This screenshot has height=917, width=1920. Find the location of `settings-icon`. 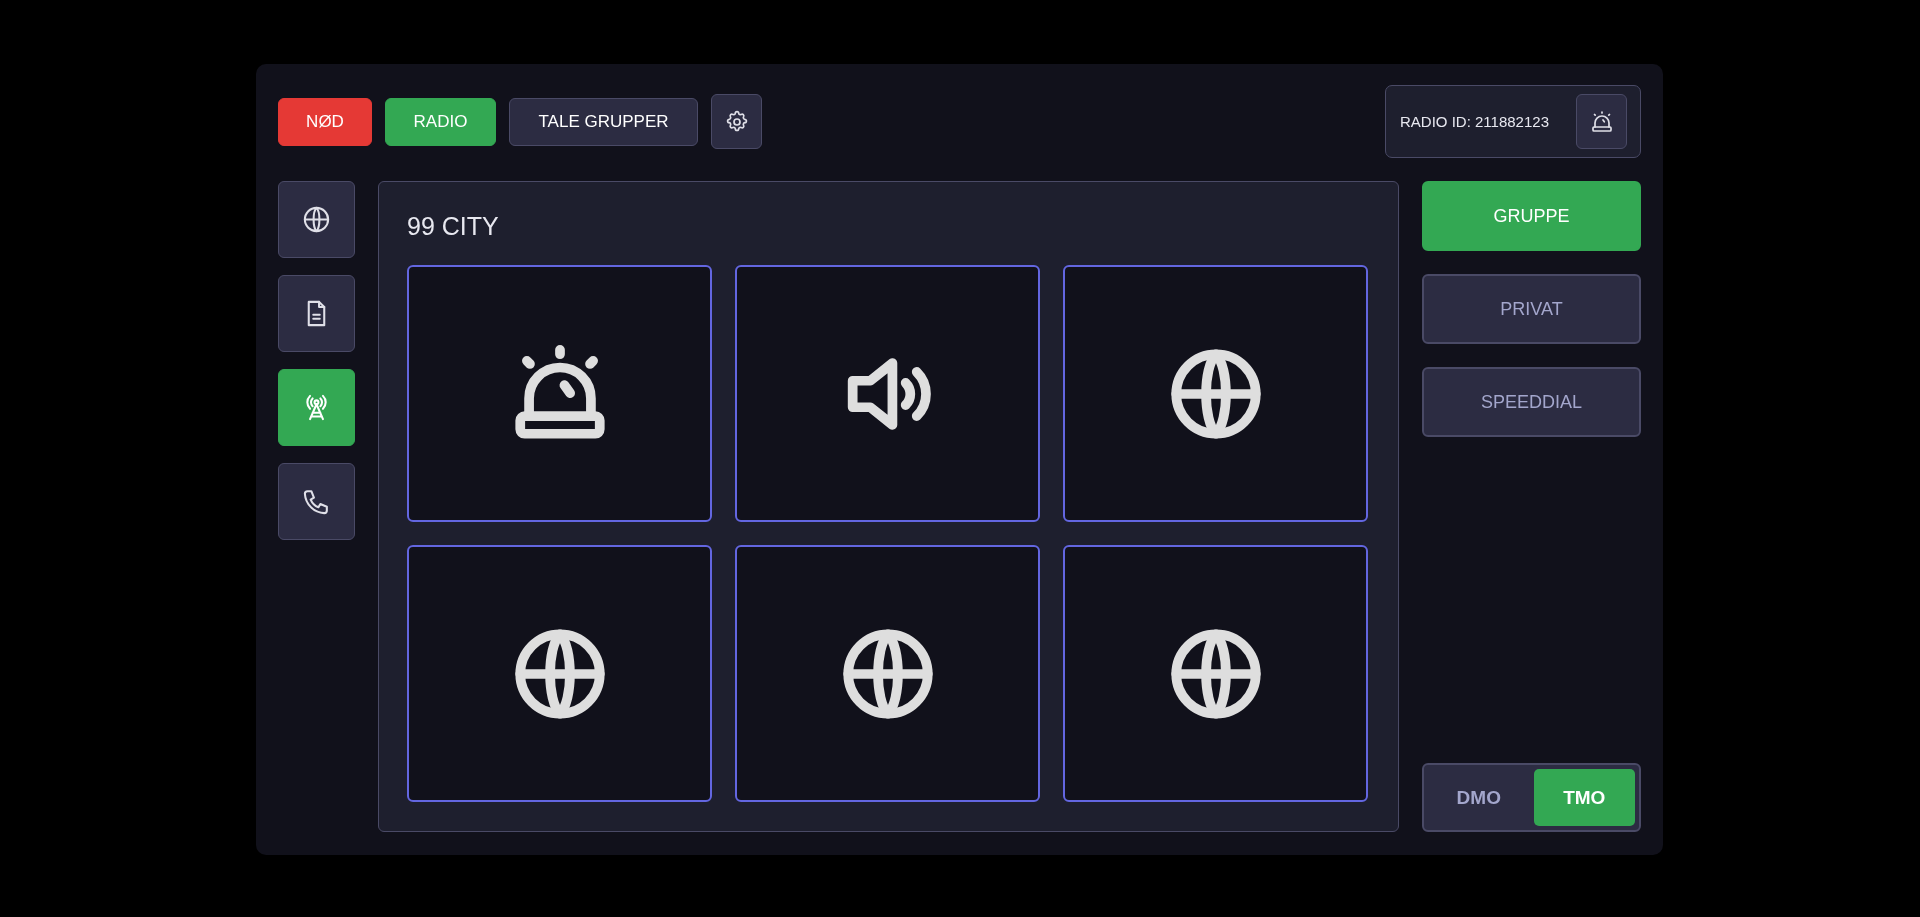

settings-icon is located at coordinates (736, 121).